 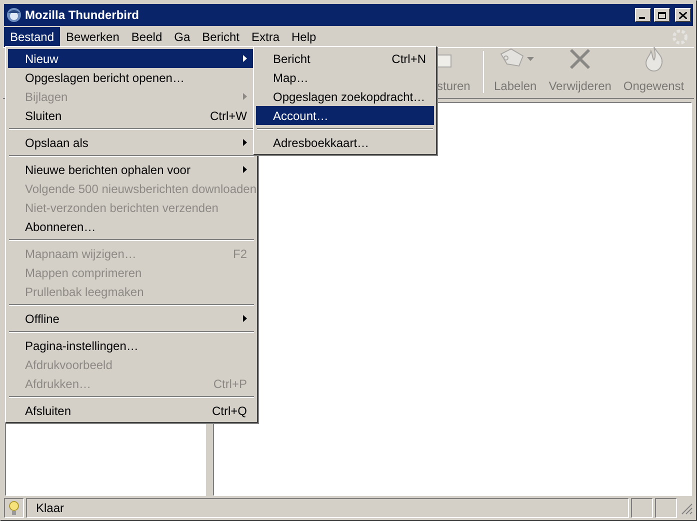 I want to click on menu-bar-item: Bestand, so click(x=32, y=36).